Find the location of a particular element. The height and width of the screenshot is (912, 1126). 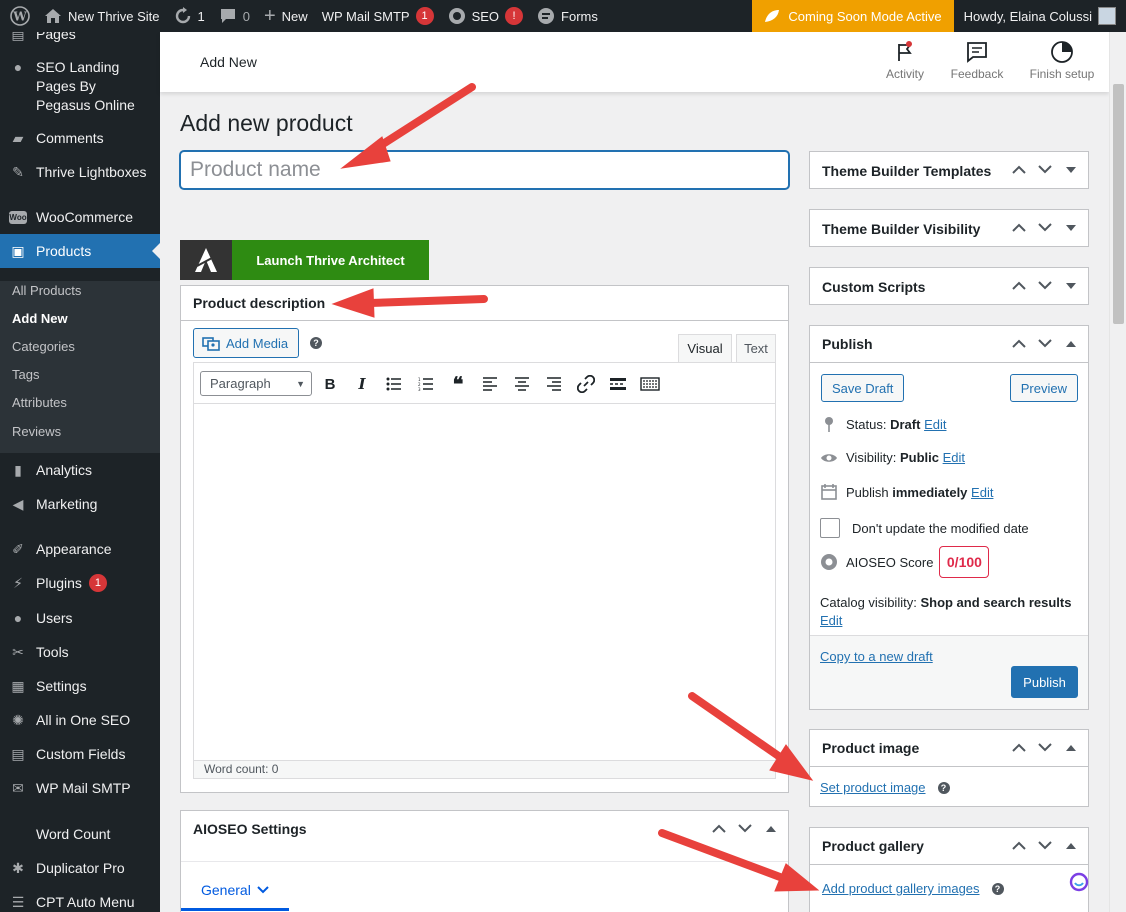

align-left-icon is located at coordinates (490, 384).